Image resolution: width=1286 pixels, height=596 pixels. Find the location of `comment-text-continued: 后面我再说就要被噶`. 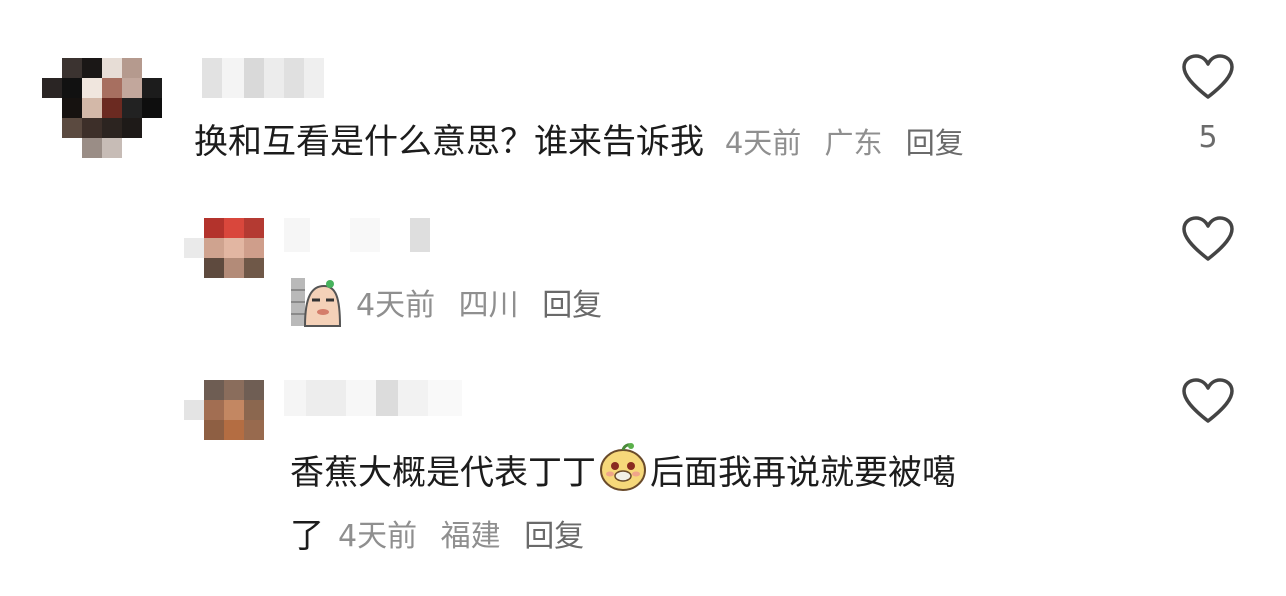

comment-text-continued: 后面我再说就要被噶 is located at coordinates (803, 473).